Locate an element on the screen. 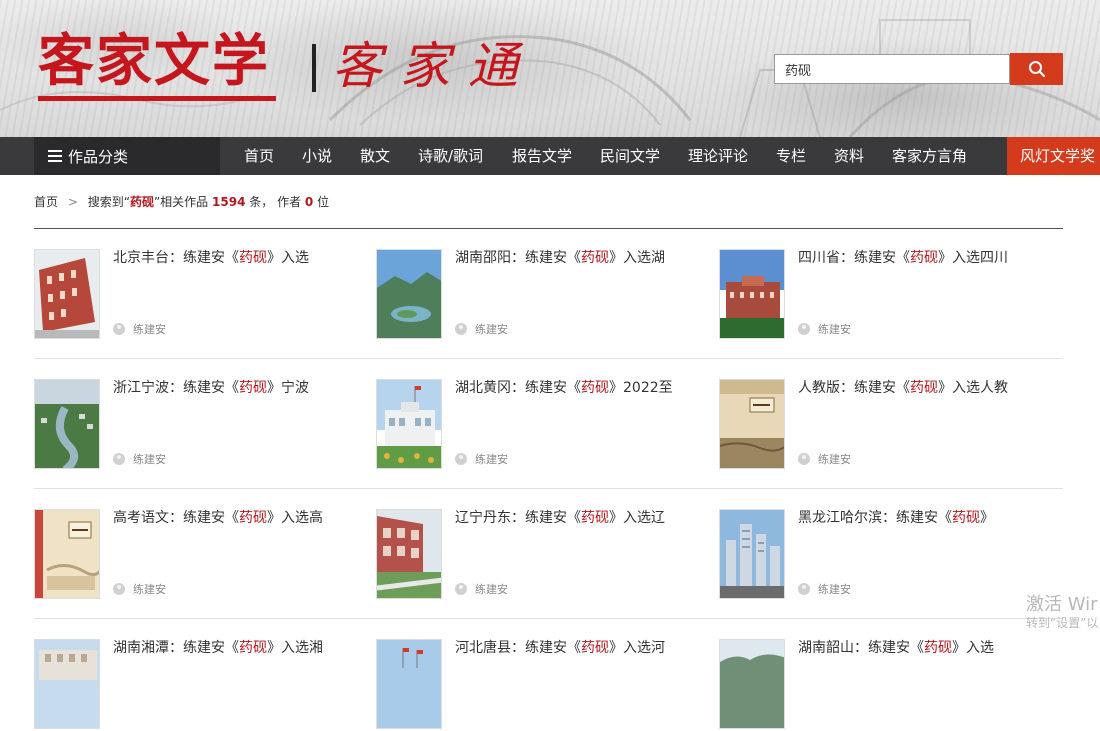 This screenshot has height=731, width=1100. search-input is located at coordinates (892, 69).